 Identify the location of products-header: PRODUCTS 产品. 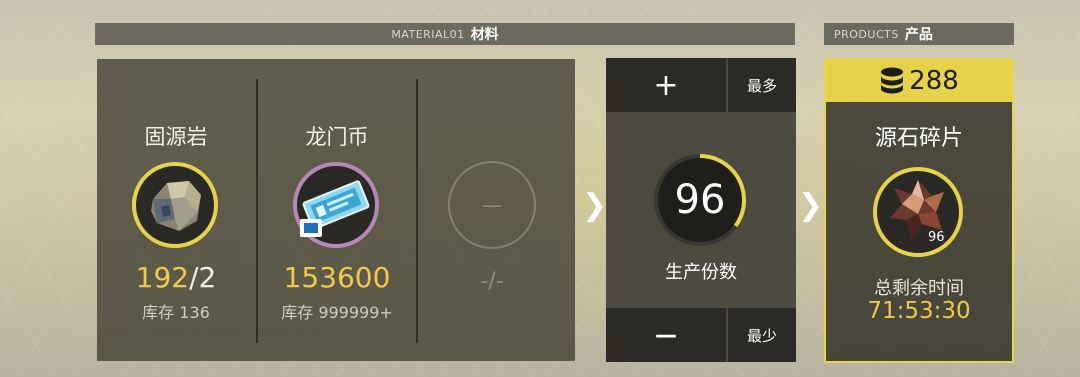
(919, 34).